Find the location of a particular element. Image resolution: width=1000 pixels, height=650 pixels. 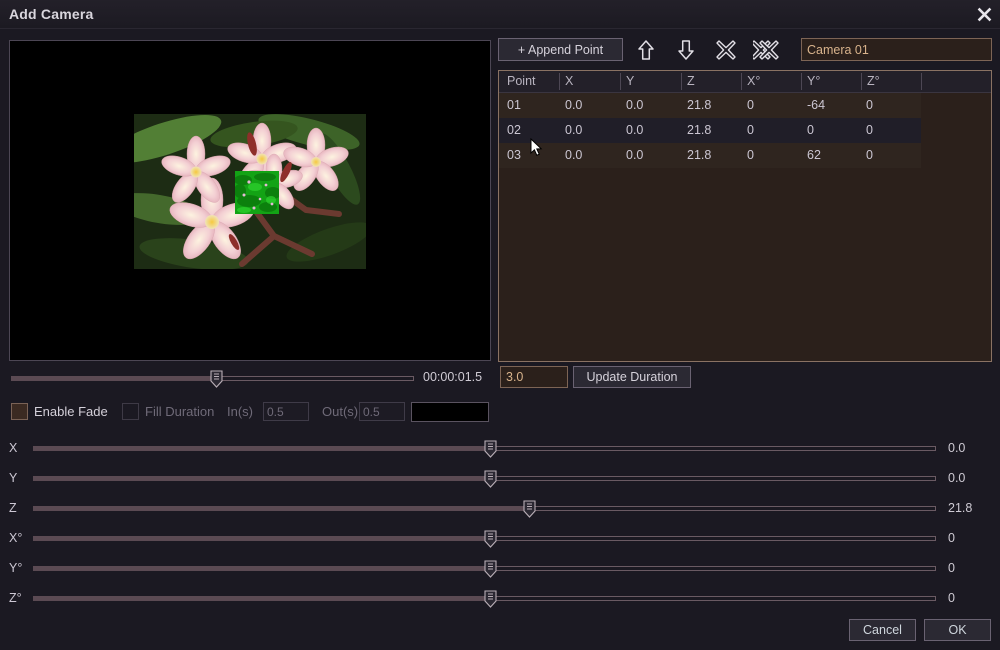

axis-label-x: X is located at coordinates (13, 448).